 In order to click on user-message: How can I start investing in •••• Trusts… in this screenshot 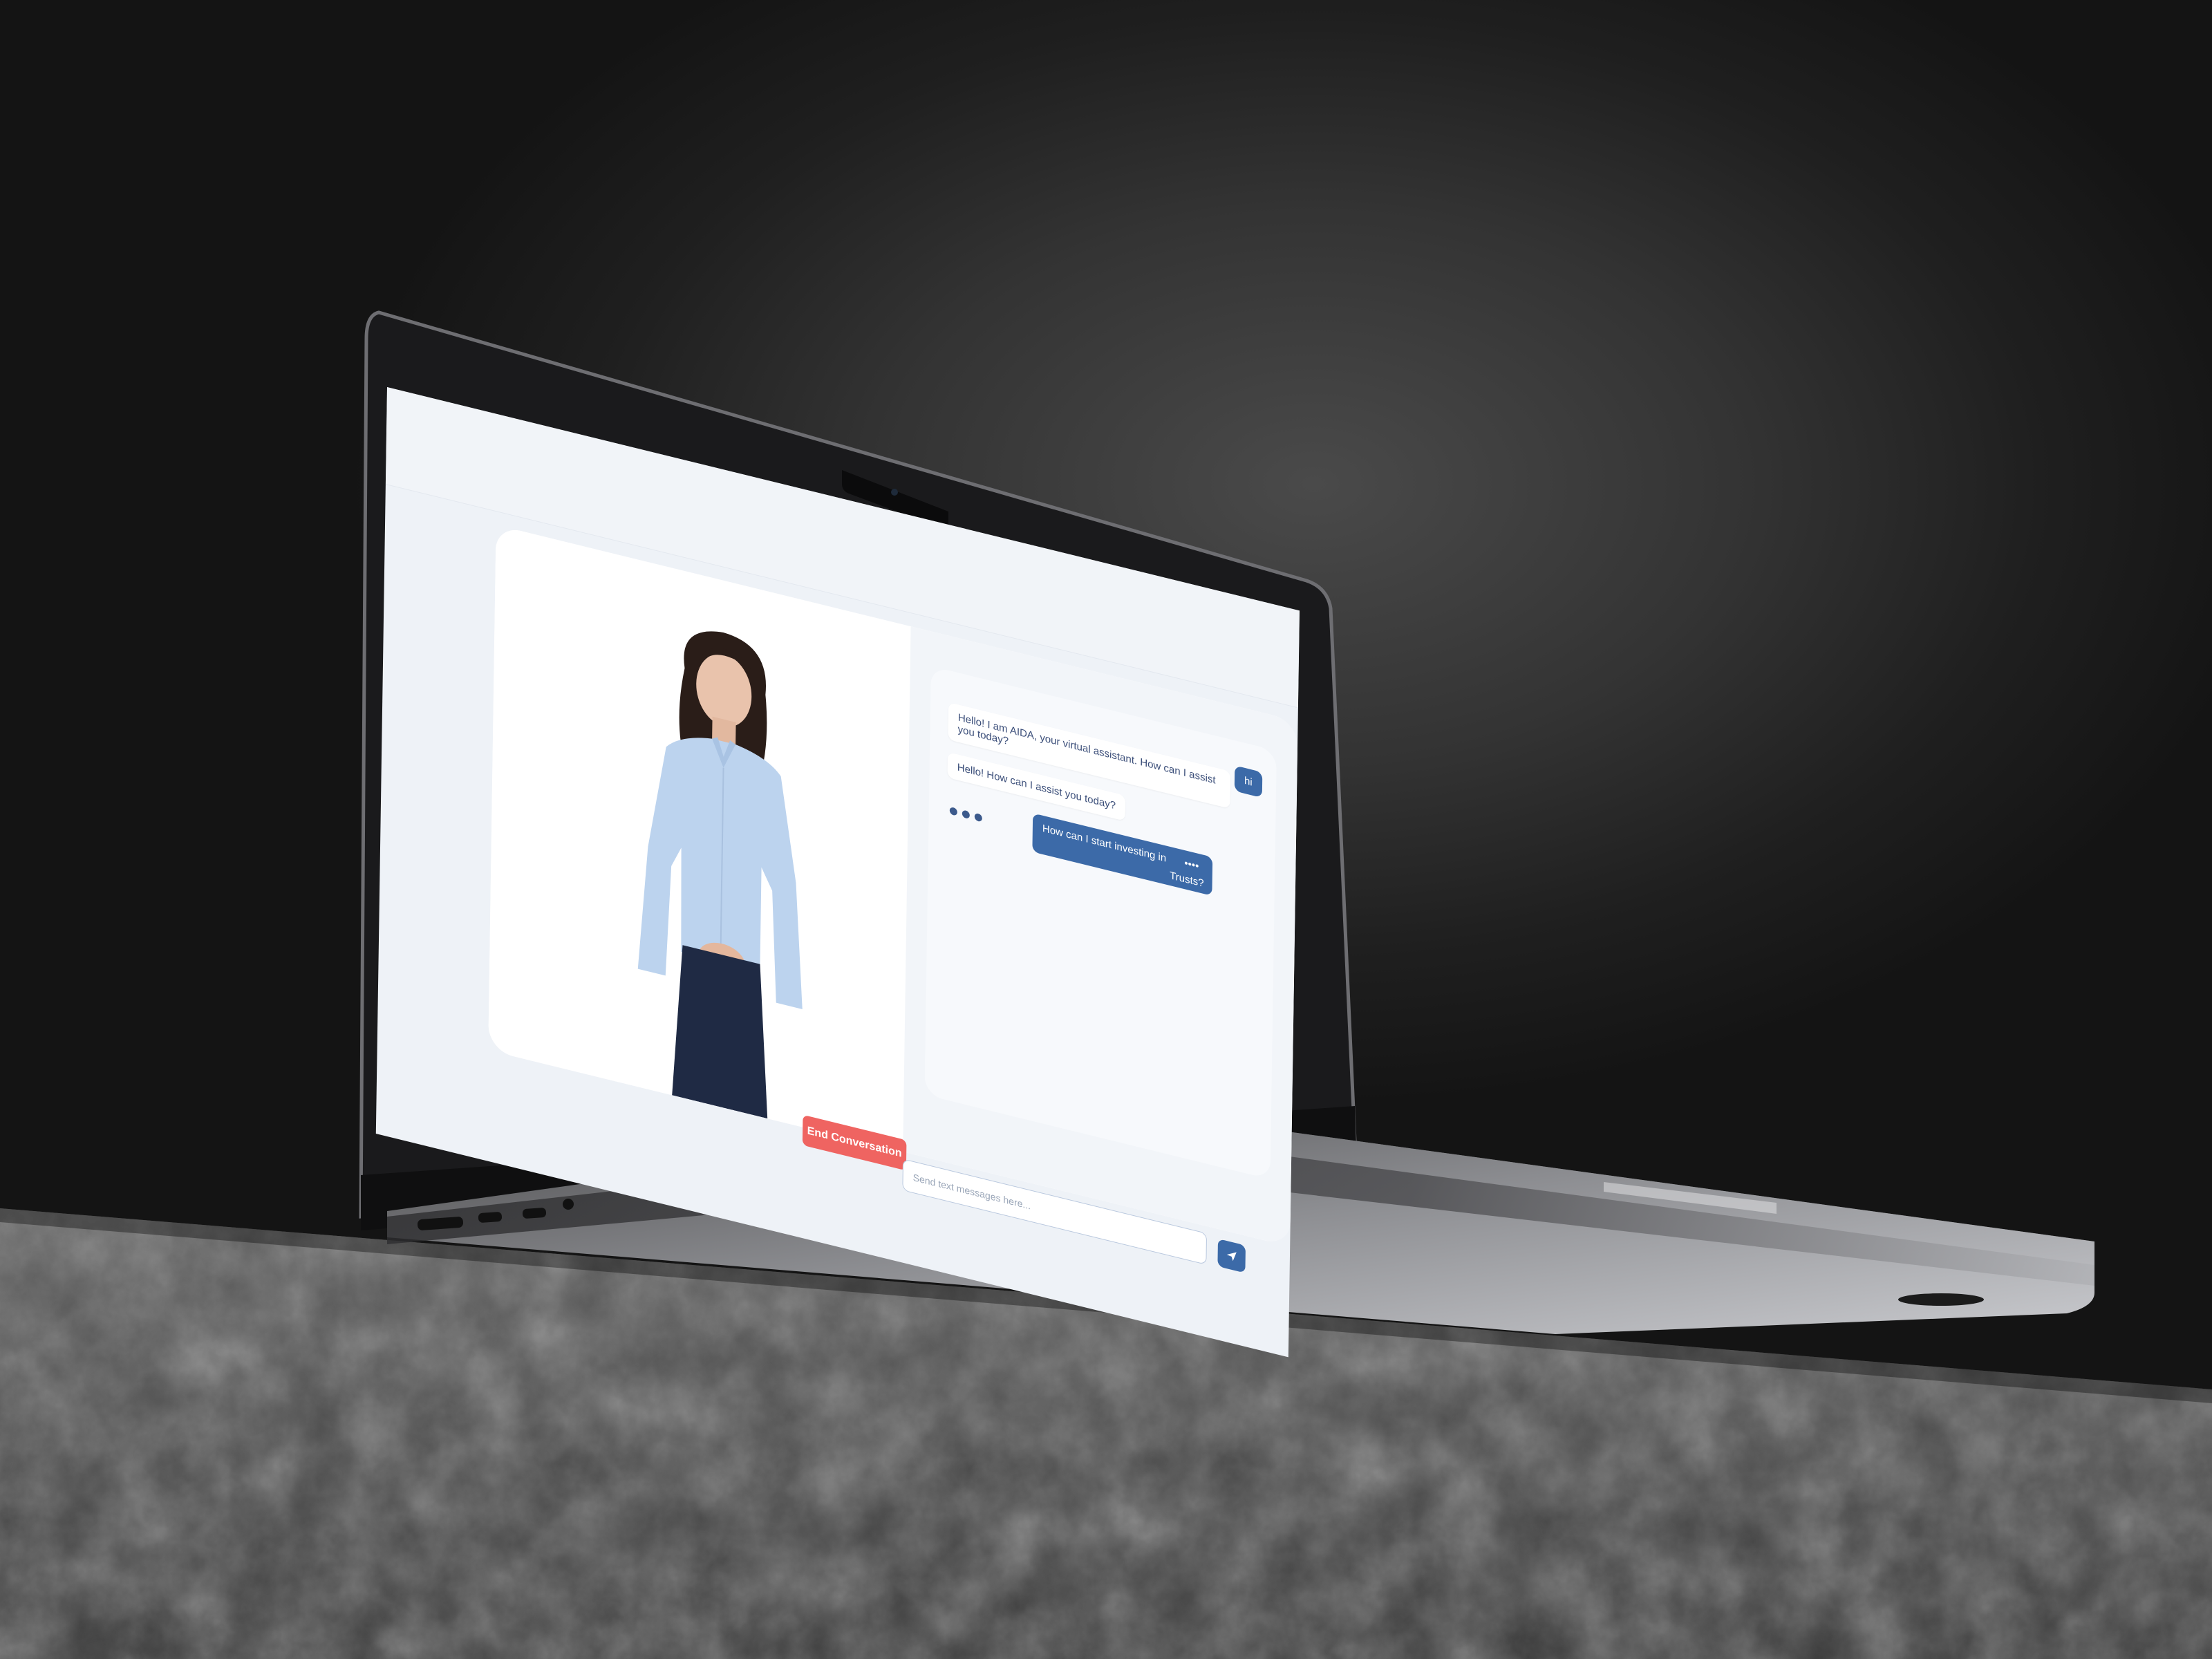, I will do `click(1122, 854)`.